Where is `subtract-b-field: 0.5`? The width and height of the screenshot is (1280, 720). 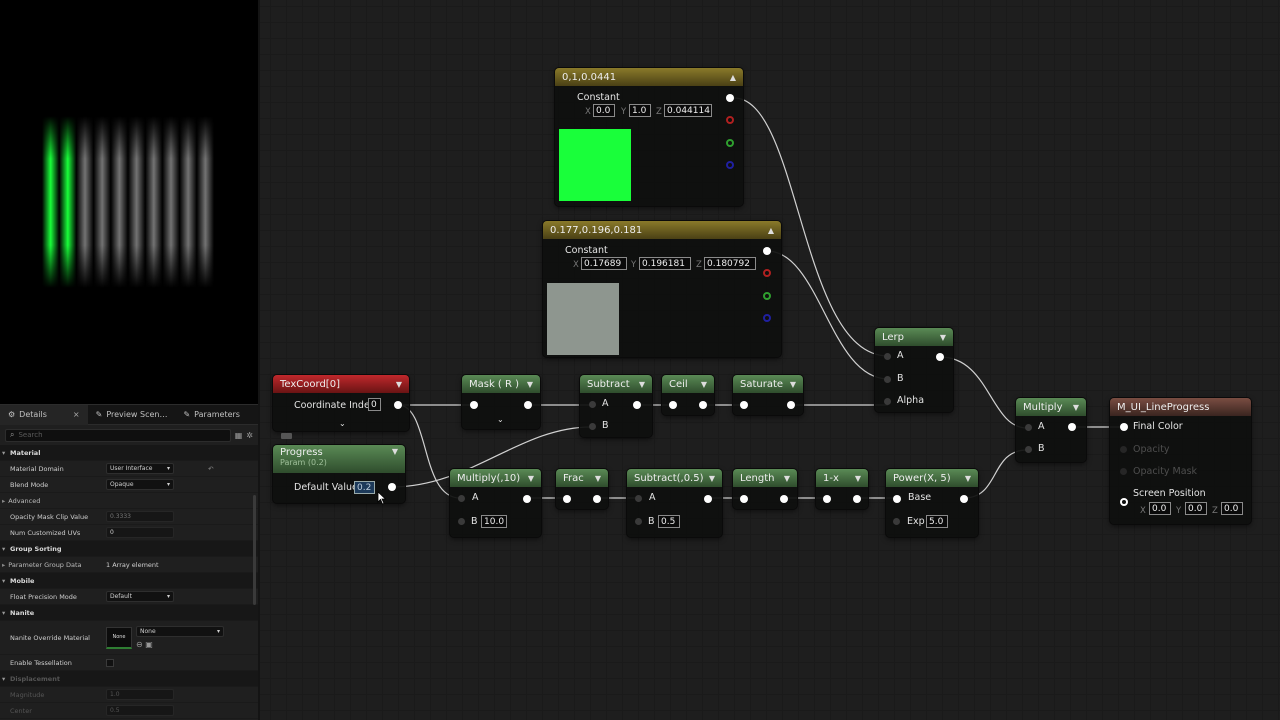 subtract-b-field: 0.5 is located at coordinates (669, 521).